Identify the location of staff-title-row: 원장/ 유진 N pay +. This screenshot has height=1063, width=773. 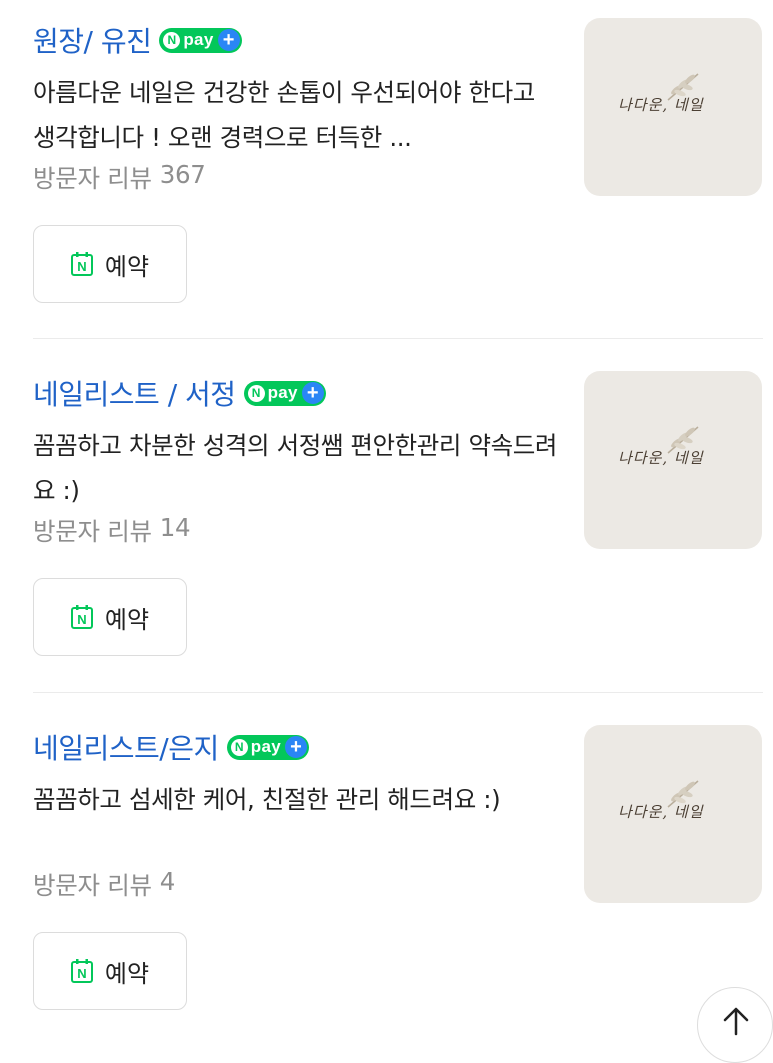
(137, 40).